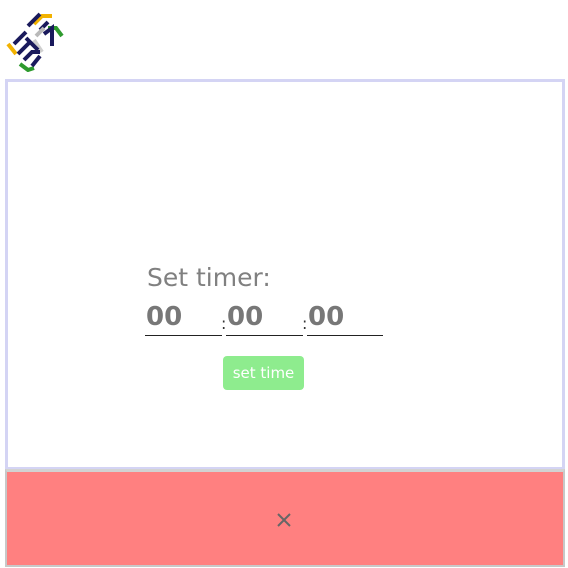  I want to click on set-time-button: set time, so click(263, 373).